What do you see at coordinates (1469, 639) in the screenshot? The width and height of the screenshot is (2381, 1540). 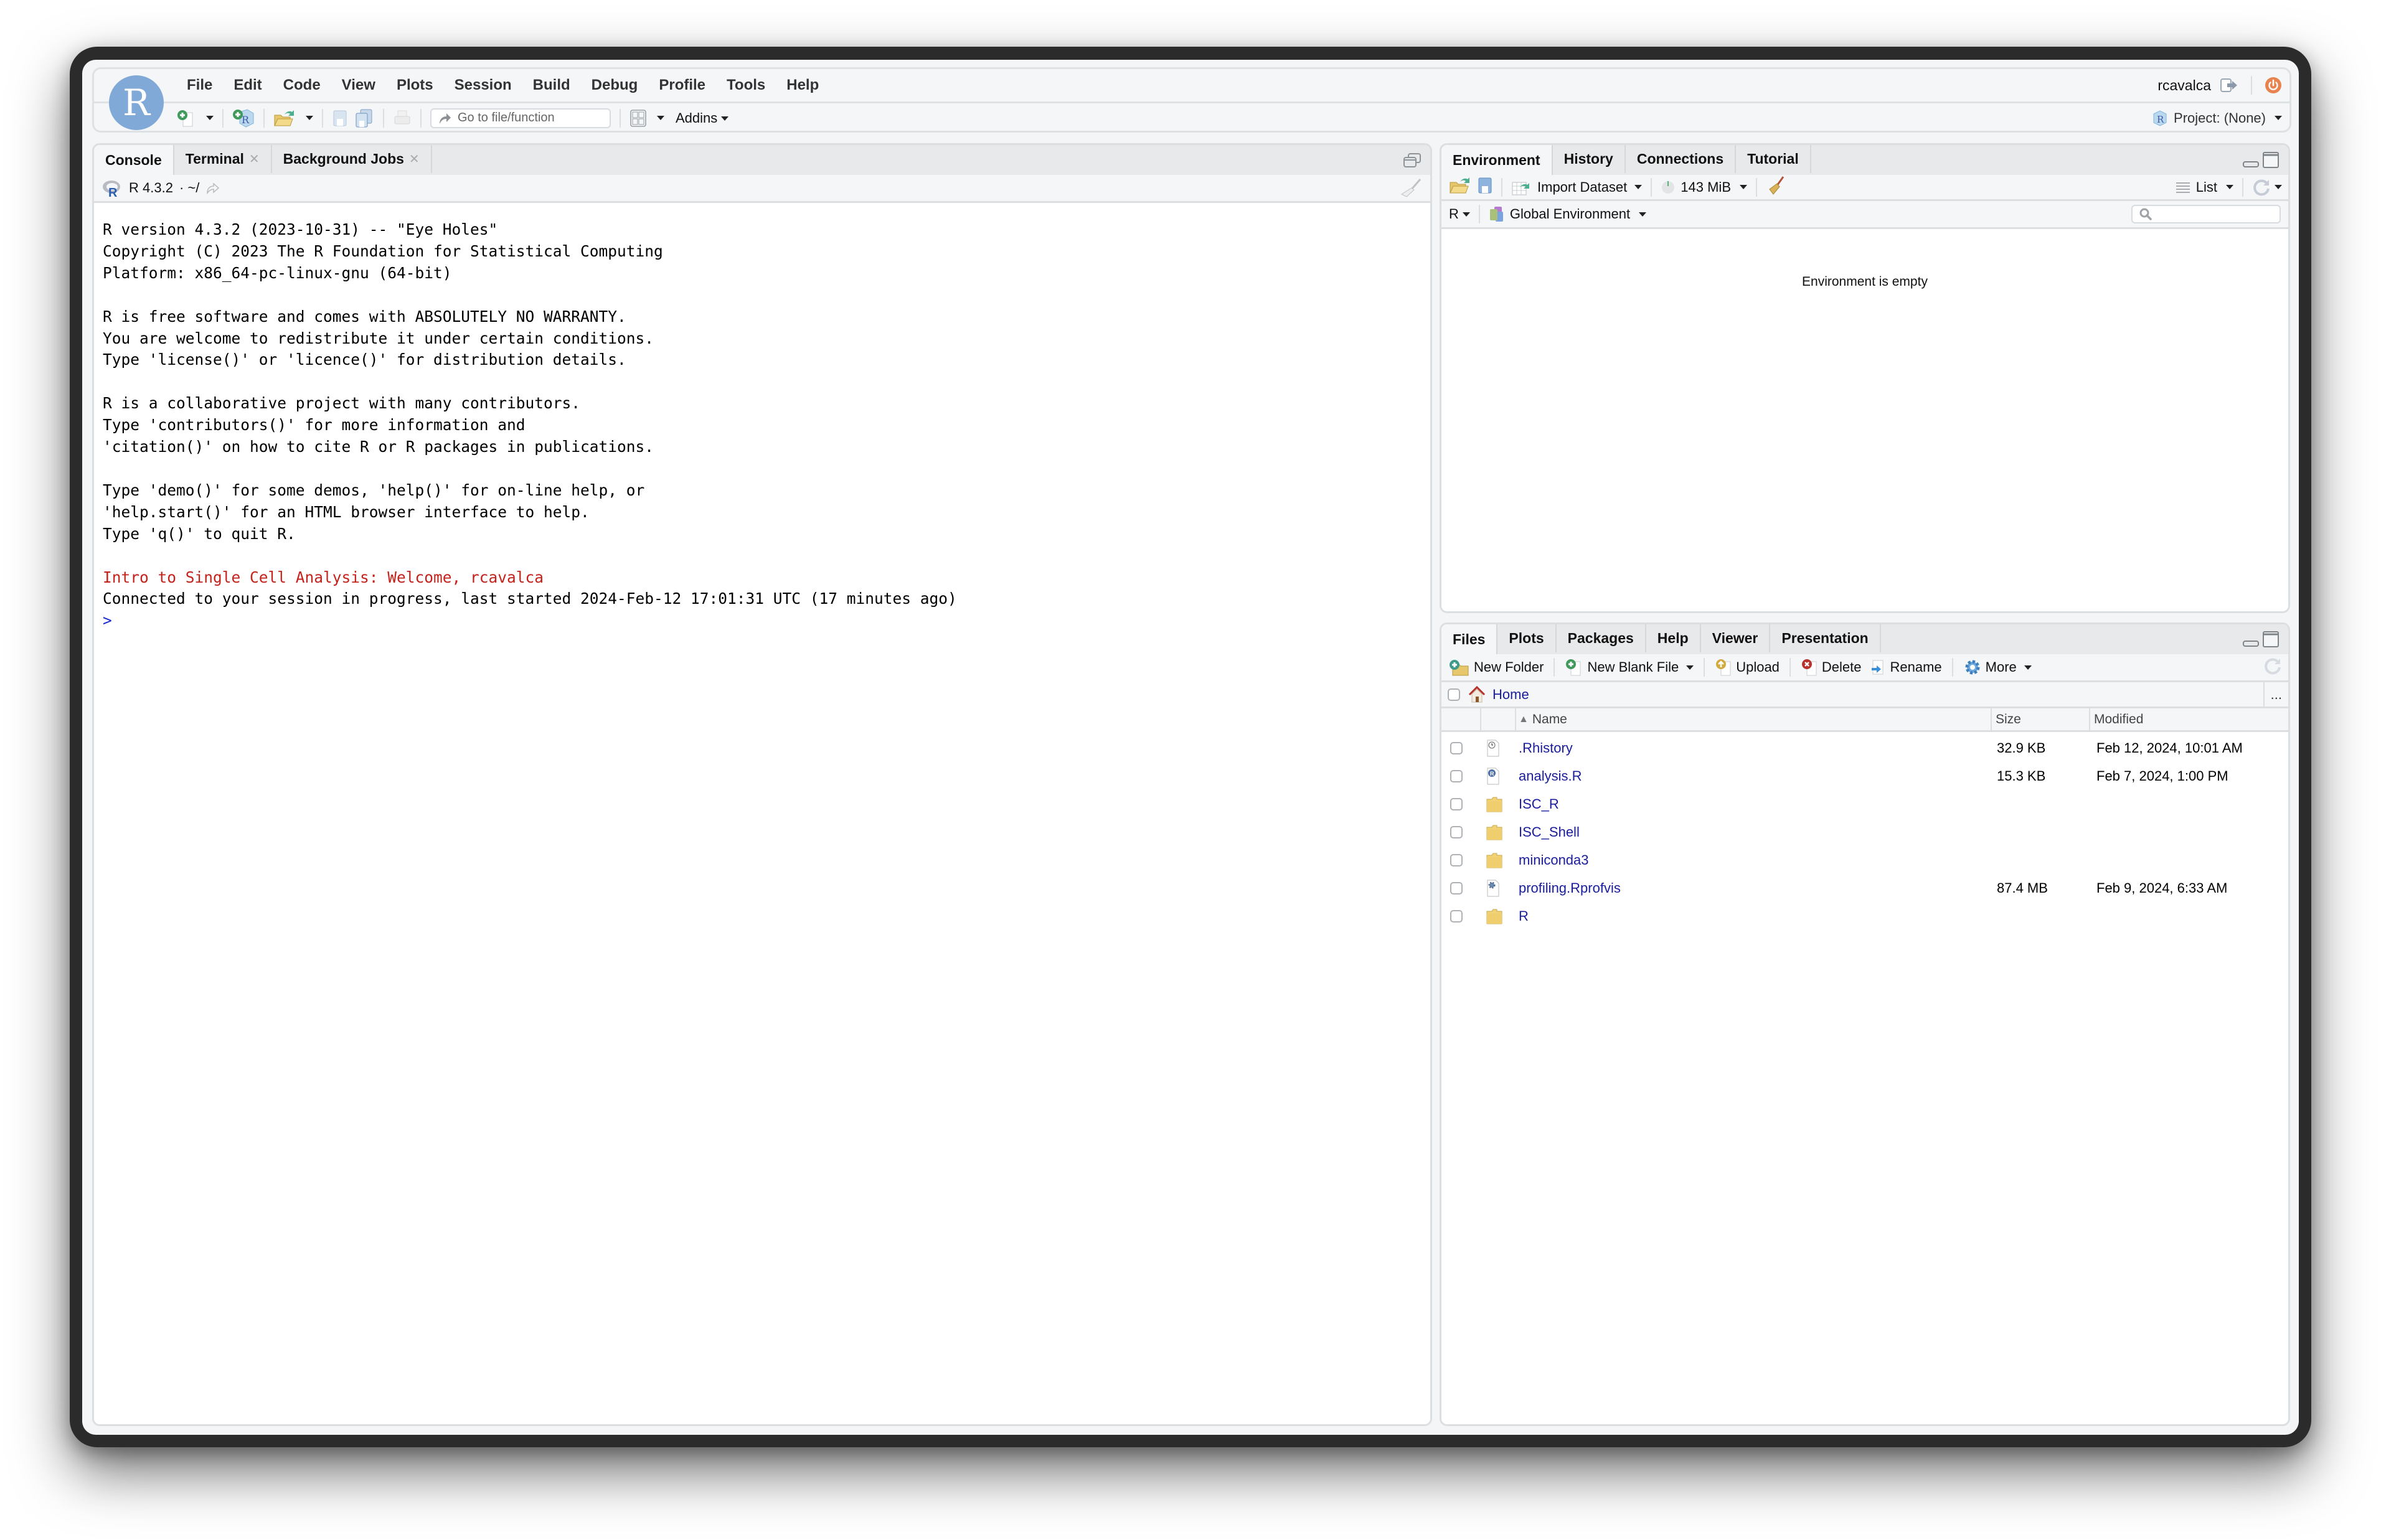 I see `tab-files: Files` at bounding box center [1469, 639].